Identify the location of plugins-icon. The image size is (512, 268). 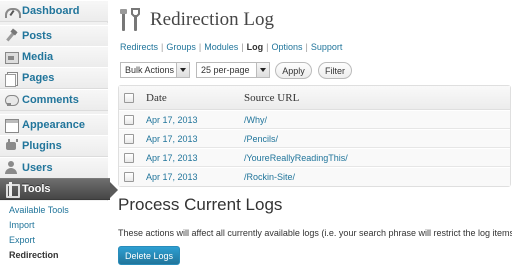
(11, 146).